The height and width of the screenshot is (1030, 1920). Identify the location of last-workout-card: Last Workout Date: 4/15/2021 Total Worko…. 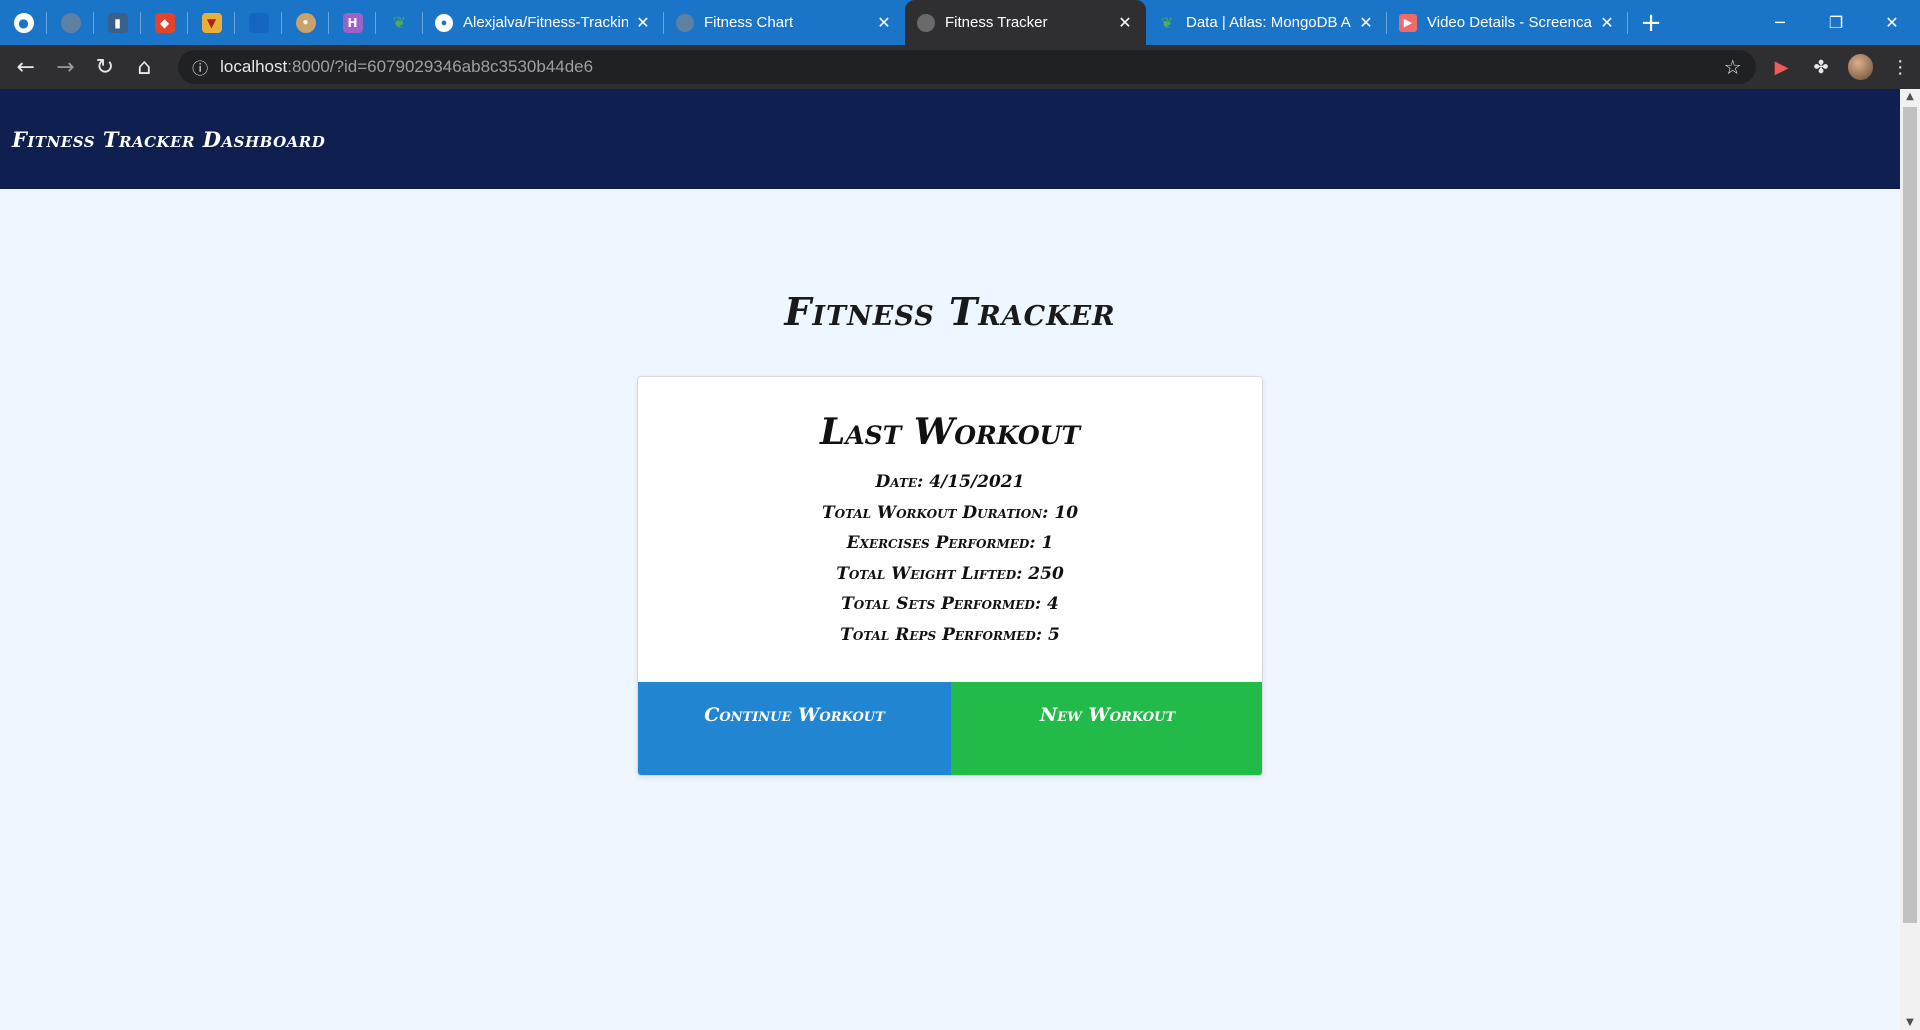
(950, 576).